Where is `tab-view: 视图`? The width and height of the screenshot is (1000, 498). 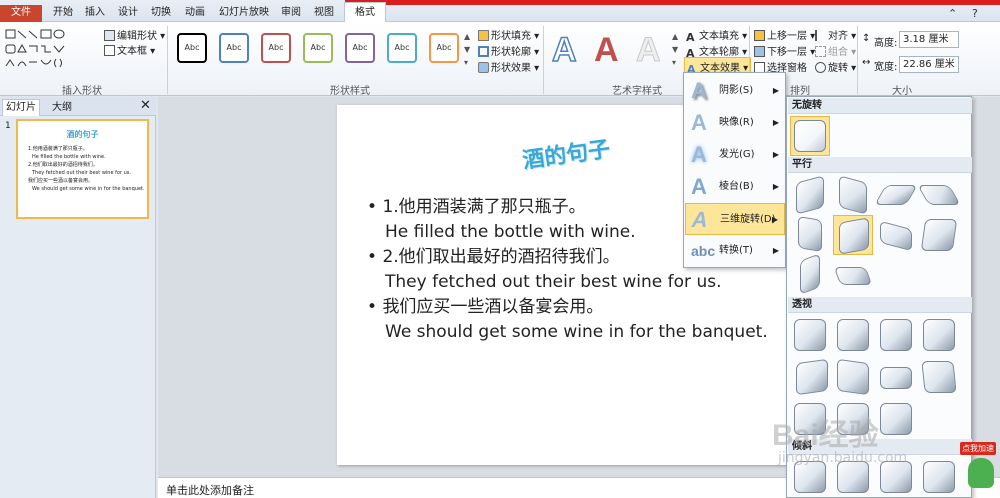
tab-view: 视图 is located at coordinates (324, 13).